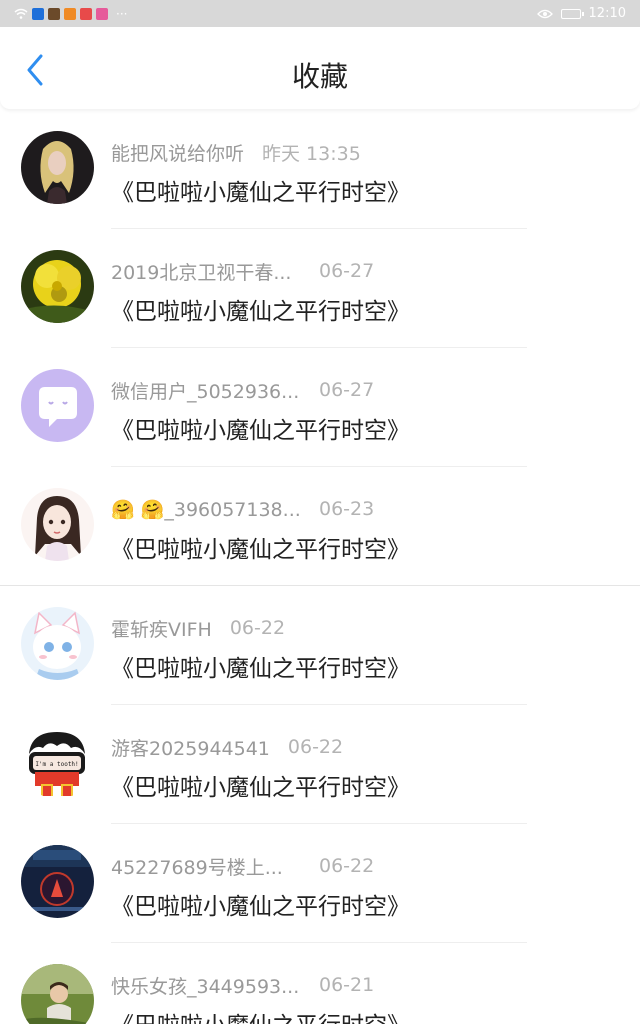 Image resolution: width=640 pixels, height=1024 pixels. What do you see at coordinates (122, 13) in the screenshot?
I see `more-notifications: ···` at bounding box center [122, 13].